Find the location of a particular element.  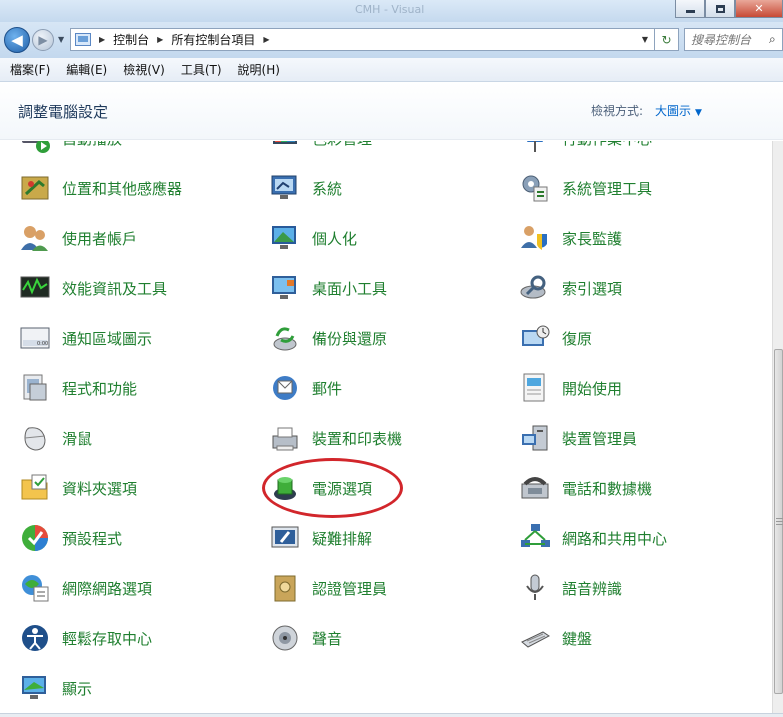

address-dropdown-icon: ▼ is located at coordinates (645, 39).